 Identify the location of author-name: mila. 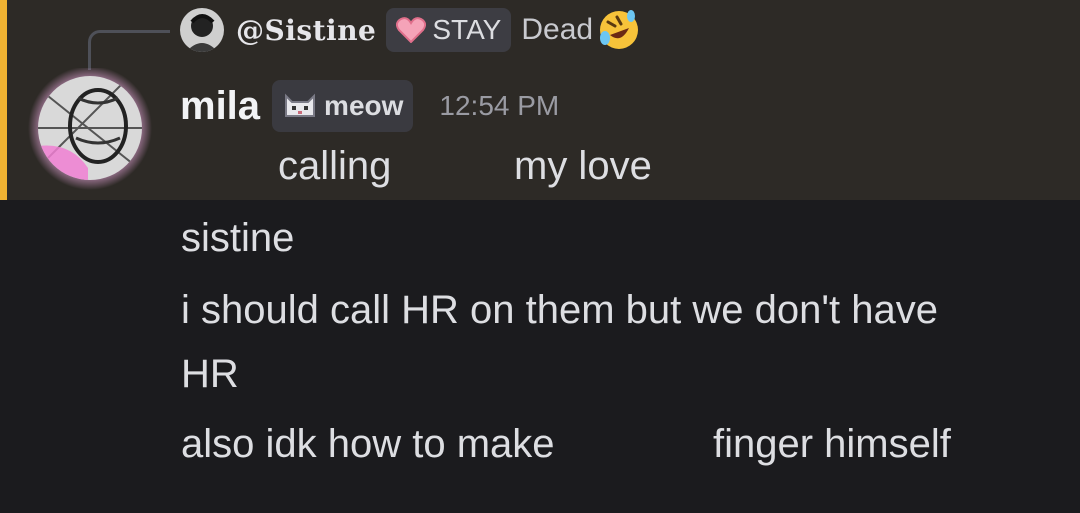
(220, 106).